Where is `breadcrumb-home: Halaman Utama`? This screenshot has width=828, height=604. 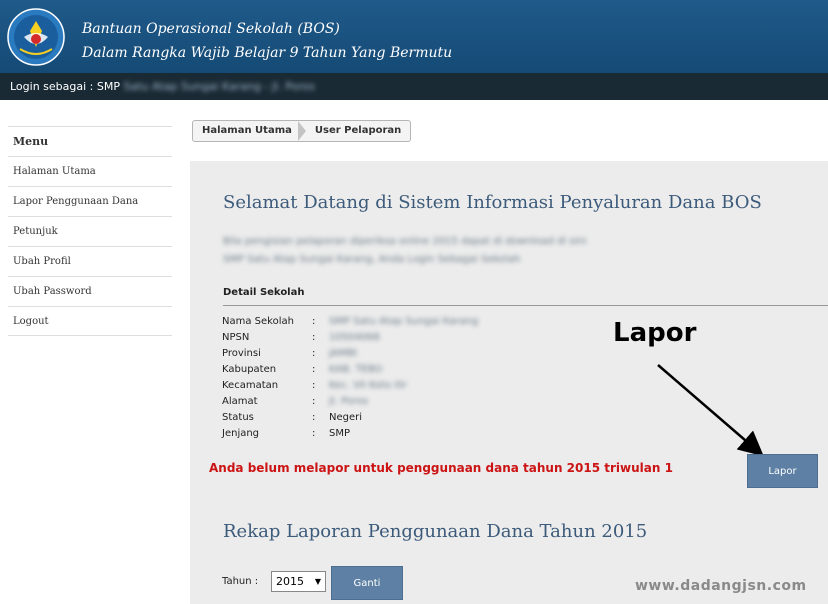
breadcrumb-home: Halaman Utama is located at coordinates (249, 131).